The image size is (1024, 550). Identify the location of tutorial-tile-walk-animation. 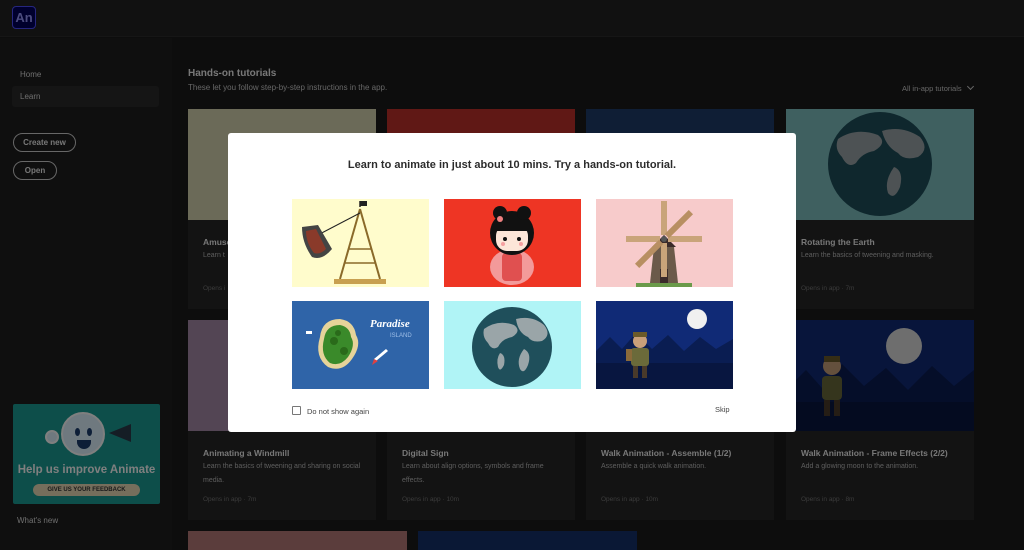
(664, 345).